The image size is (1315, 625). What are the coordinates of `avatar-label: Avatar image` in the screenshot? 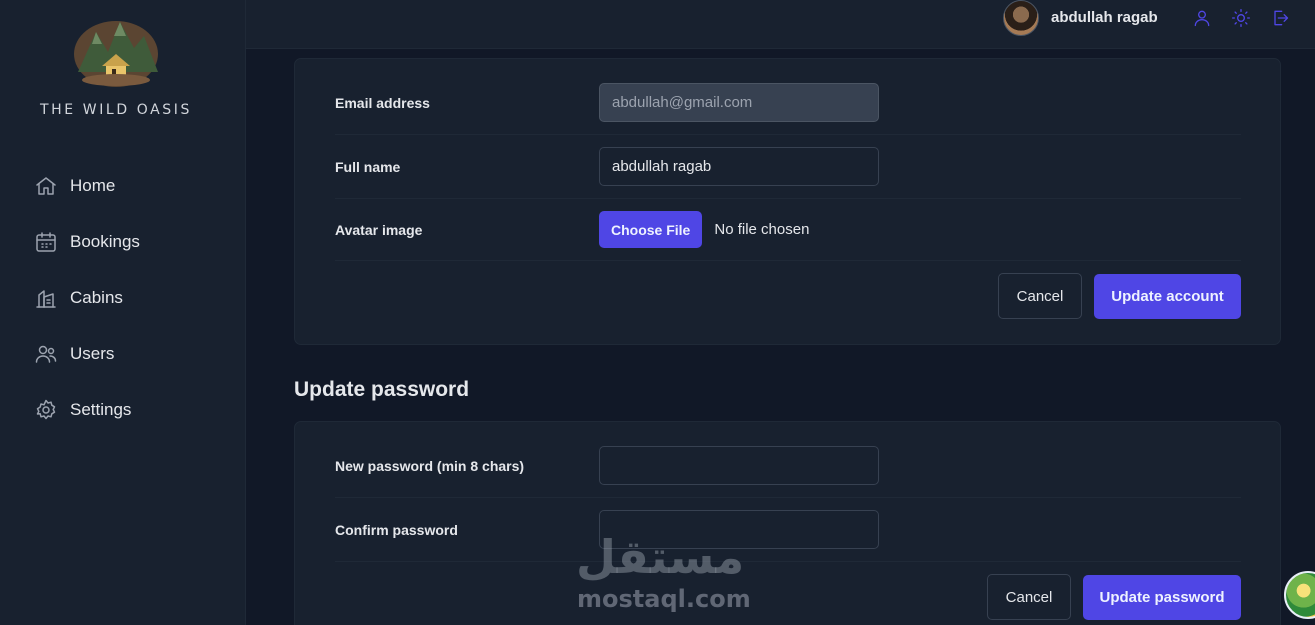 It's located at (379, 229).